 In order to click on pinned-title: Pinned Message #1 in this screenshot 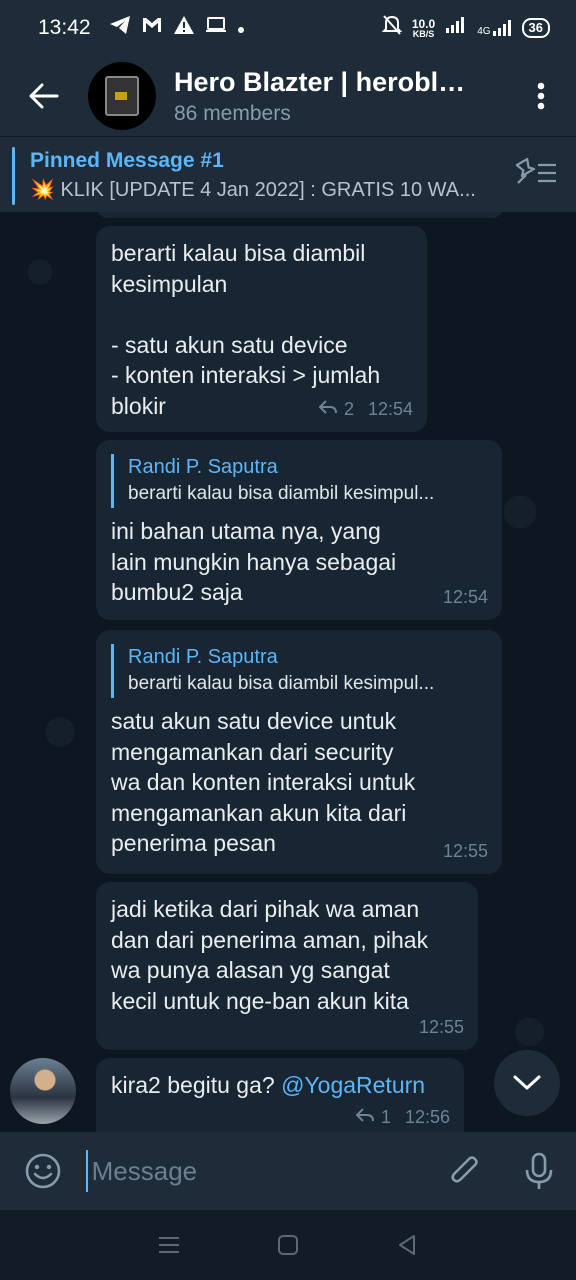, I will do `click(127, 160)`.